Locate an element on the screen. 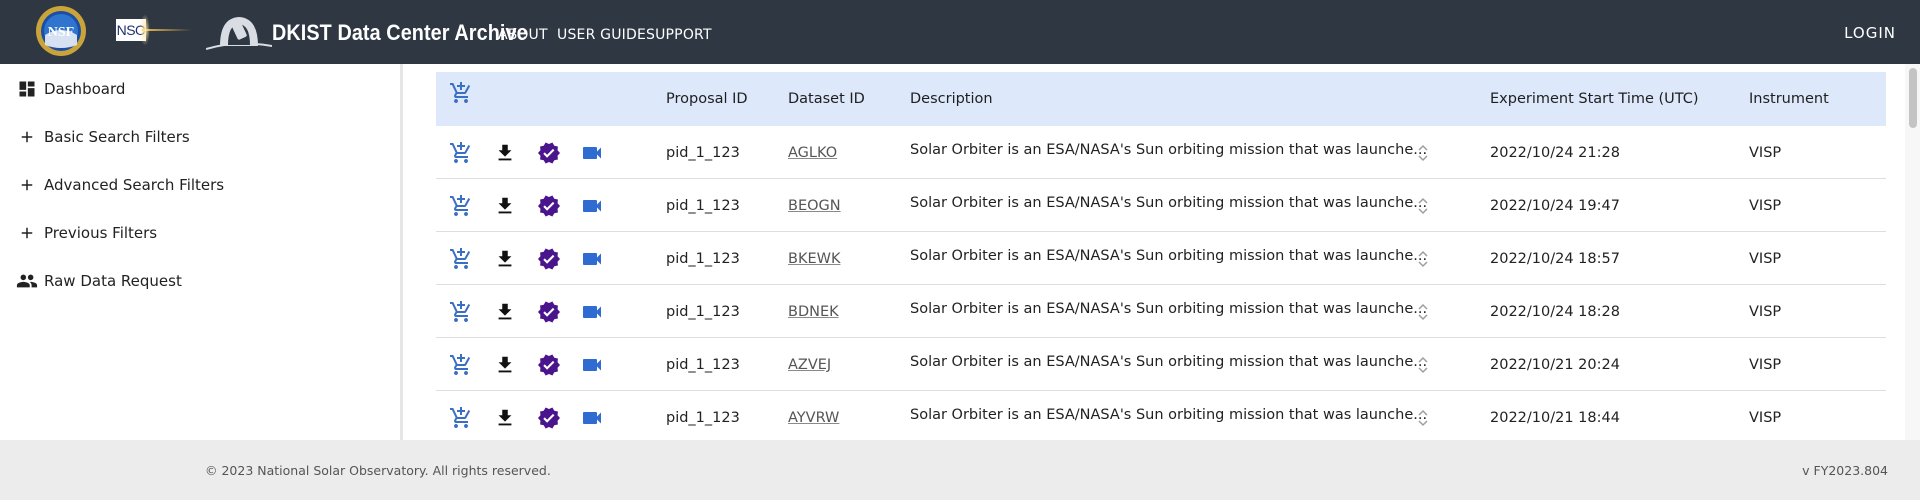 This screenshot has height=502, width=1920. login-button: LOGIN is located at coordinates (1870, 32).